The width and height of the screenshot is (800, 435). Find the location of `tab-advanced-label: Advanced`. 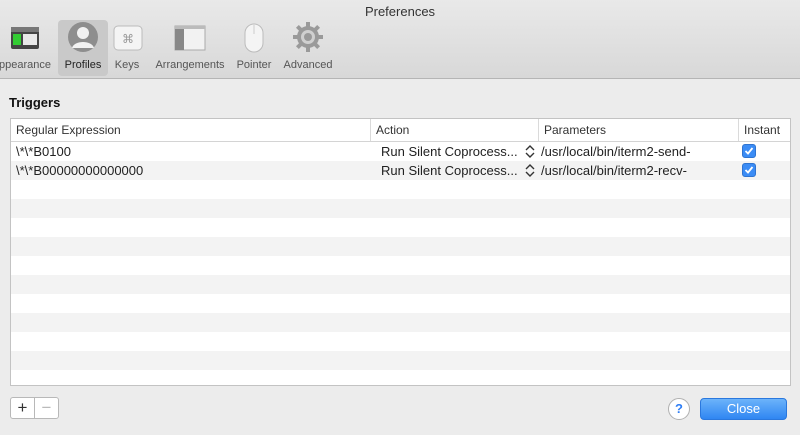

tab-advanced-label: Advanced is located at coordinates (308, 65).